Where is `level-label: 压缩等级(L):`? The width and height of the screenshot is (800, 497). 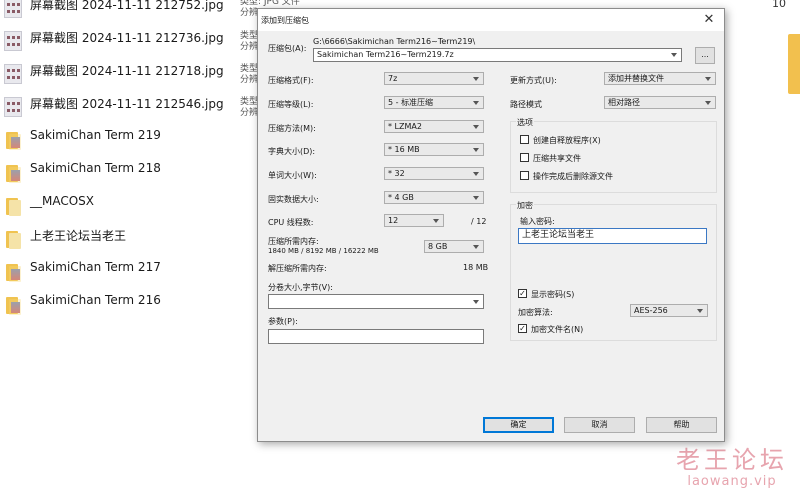 level-label: 压缩等级(L): is located at coordinates (291, 104).